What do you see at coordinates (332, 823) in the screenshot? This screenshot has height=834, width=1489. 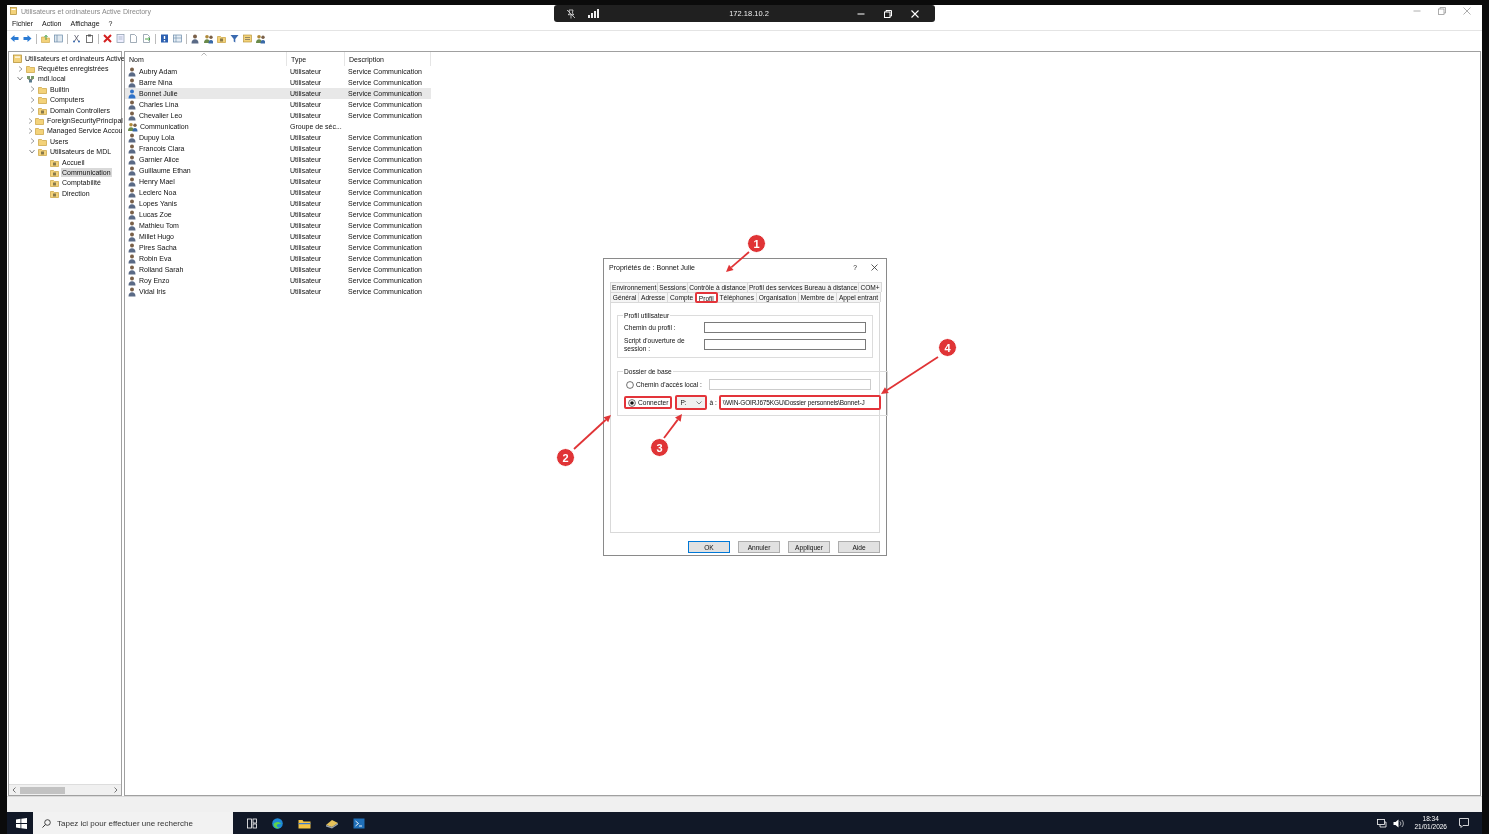 I see `app-icon` at bounding box center [332, 823].